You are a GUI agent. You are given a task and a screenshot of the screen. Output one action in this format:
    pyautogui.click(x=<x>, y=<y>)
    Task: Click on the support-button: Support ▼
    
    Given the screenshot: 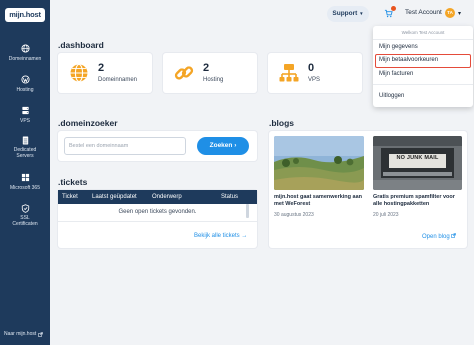 What is the action you would take?
    pyautogui.click(x=348, y=14)
    